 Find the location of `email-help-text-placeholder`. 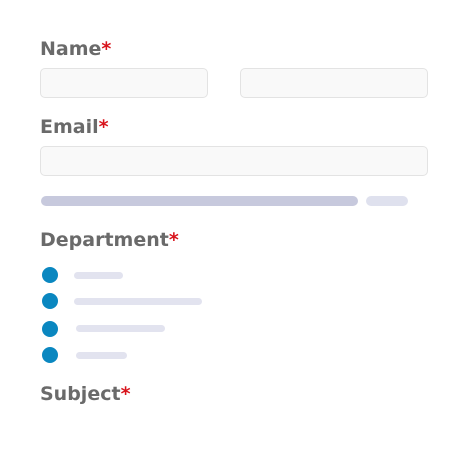

email-help-text-placeholder is located at coordinates (199, 201).